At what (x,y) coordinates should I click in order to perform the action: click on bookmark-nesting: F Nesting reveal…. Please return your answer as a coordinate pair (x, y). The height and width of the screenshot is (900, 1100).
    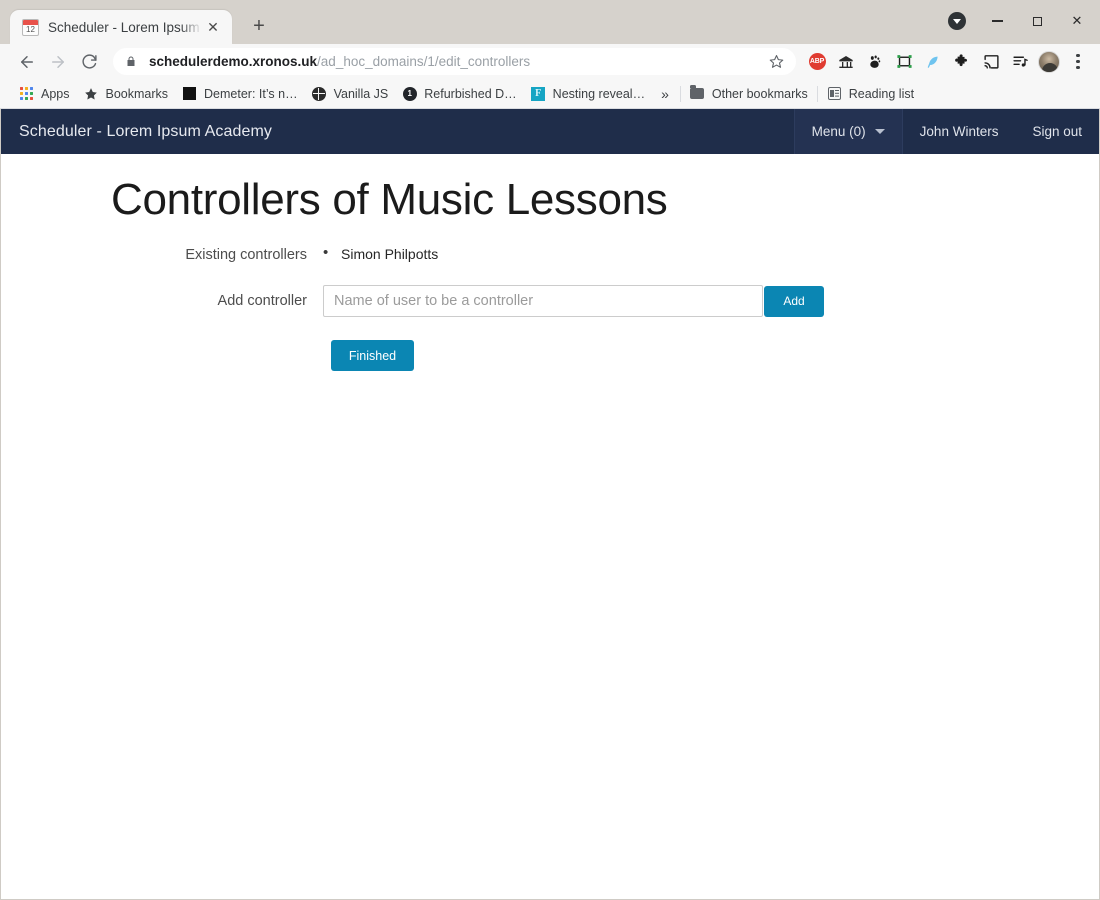
    Looking at the image, I should click on (588, 94).